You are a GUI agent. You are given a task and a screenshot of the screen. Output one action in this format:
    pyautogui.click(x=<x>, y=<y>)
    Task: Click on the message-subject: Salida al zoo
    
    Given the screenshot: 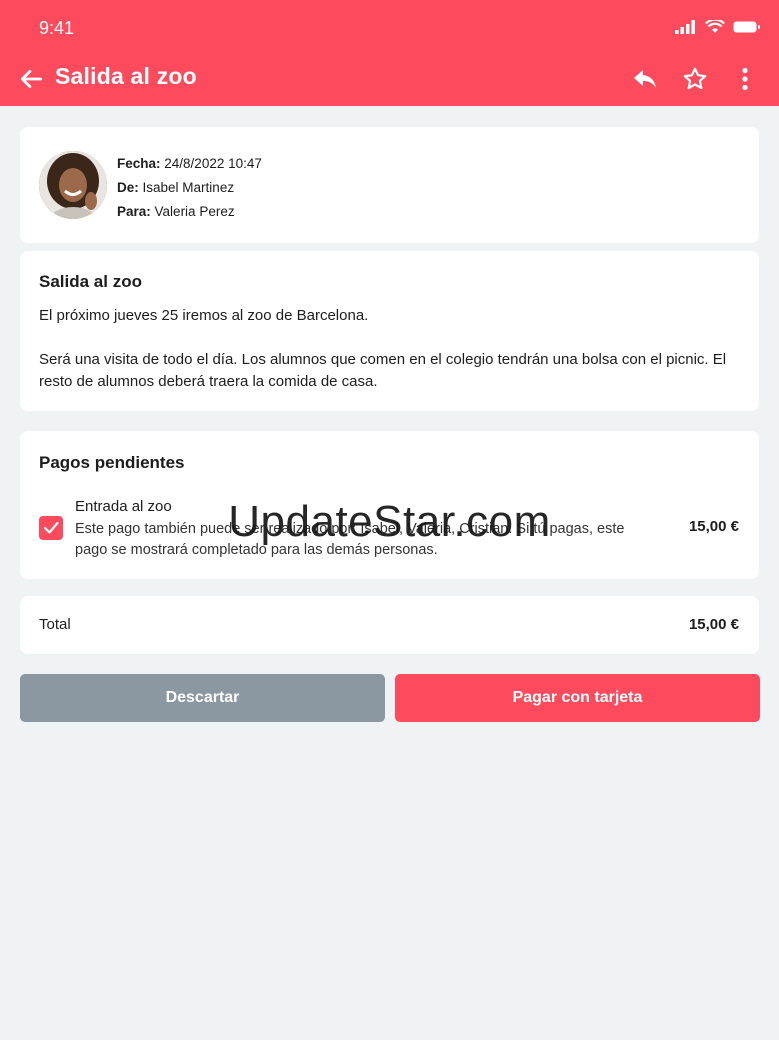 What is the action you would take?
    pyautogui.click(x=90, y=281)
    